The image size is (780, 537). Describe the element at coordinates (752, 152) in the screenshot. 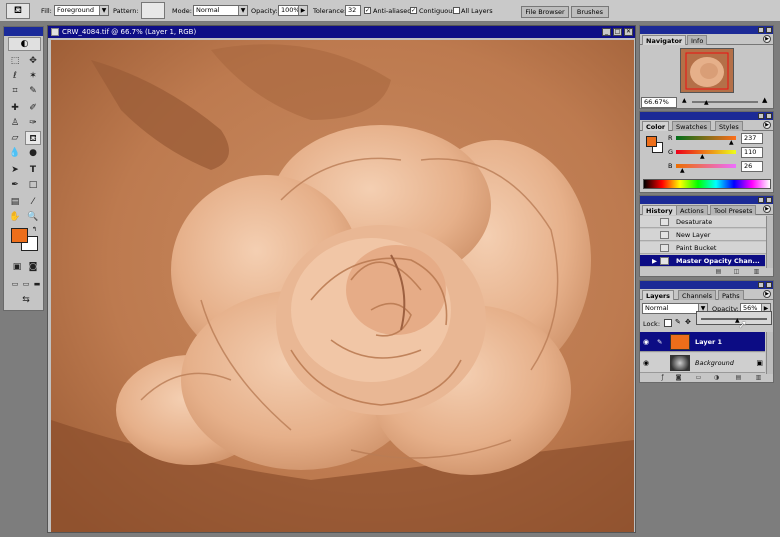

I see `g-field: 110` at that location.